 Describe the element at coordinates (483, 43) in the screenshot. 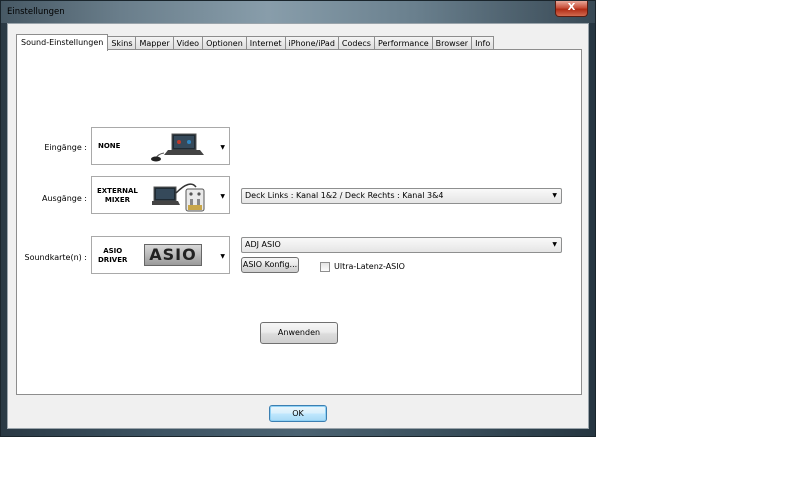

I see `tab-info: Info` at that location.